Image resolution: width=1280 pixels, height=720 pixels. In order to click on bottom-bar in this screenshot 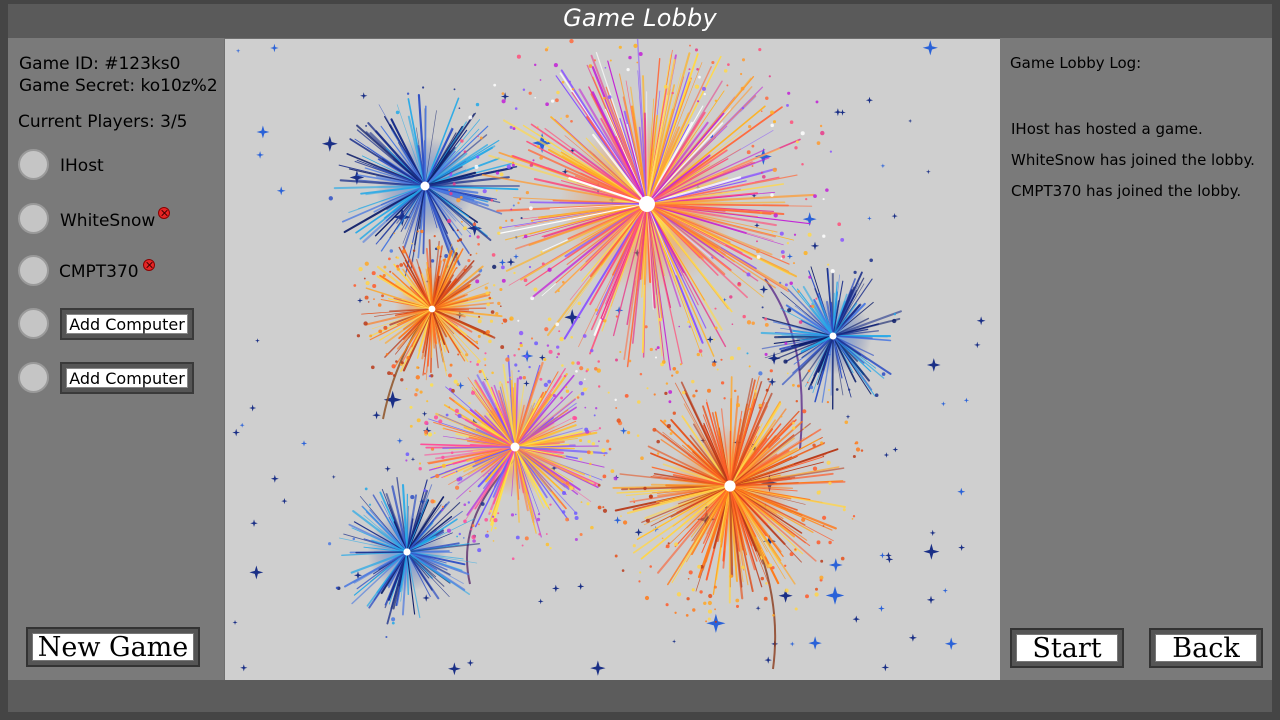, I will do `click(640, 696)`.